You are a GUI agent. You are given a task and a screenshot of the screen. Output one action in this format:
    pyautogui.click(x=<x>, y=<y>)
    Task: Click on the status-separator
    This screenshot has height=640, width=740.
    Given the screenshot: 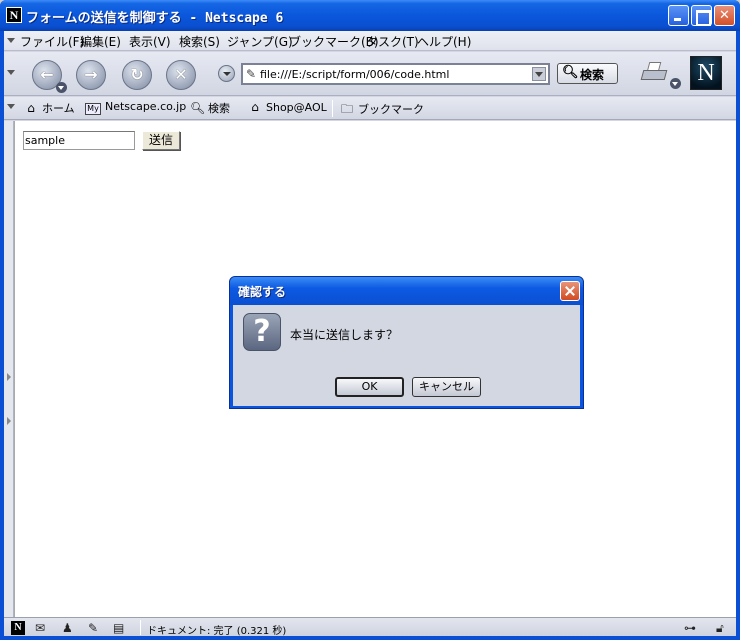 What is the action you would take?
    pyautogui.click(x=140, y=627)
    